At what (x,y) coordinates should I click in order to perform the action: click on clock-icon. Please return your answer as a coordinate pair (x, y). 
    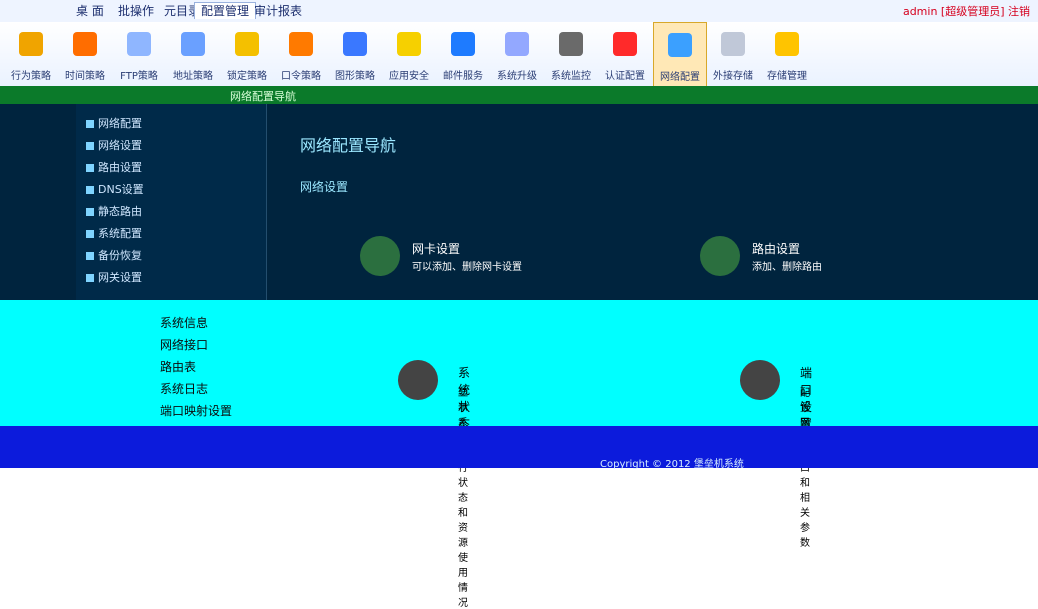
    Looking at the image, I should click on (85, 44).